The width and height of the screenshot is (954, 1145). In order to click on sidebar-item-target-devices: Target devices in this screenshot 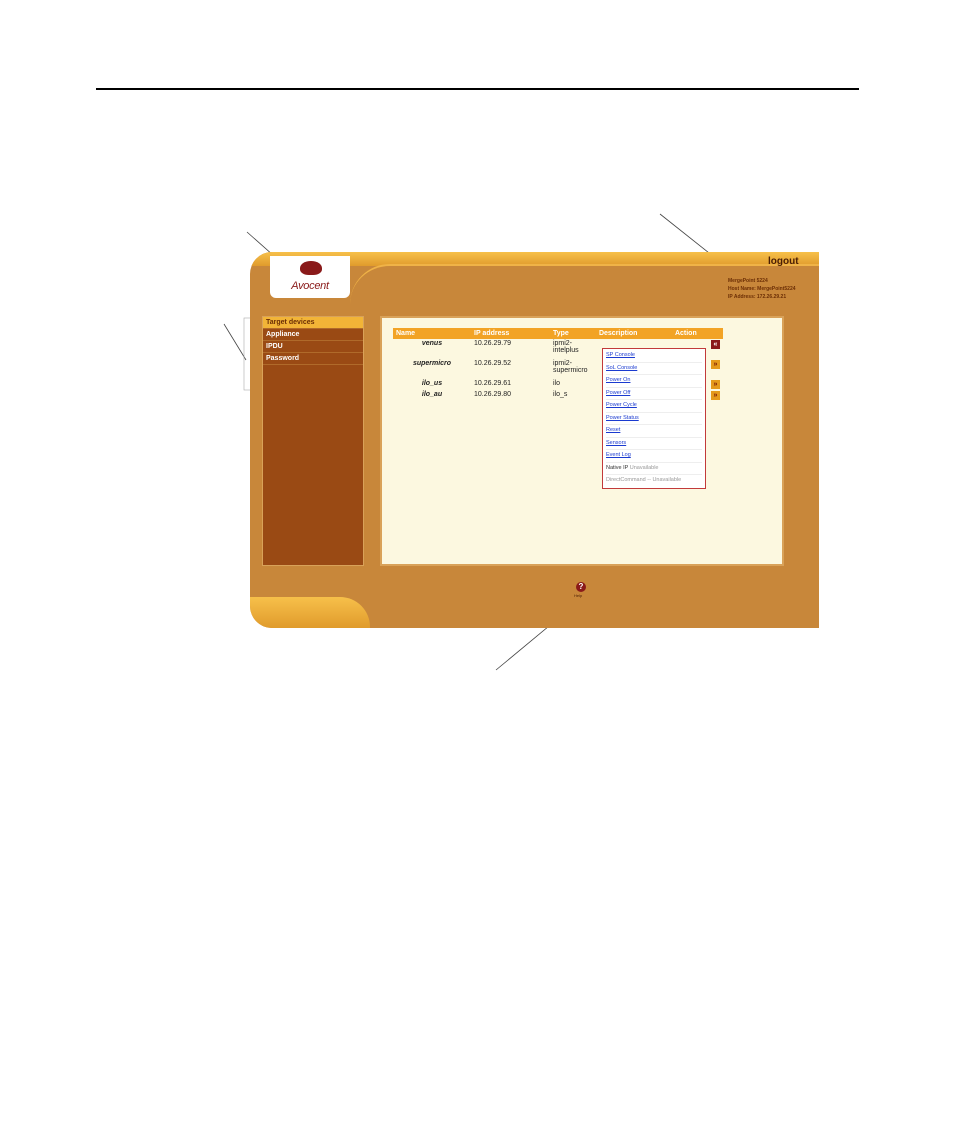, I will do `click(313, 323)`.